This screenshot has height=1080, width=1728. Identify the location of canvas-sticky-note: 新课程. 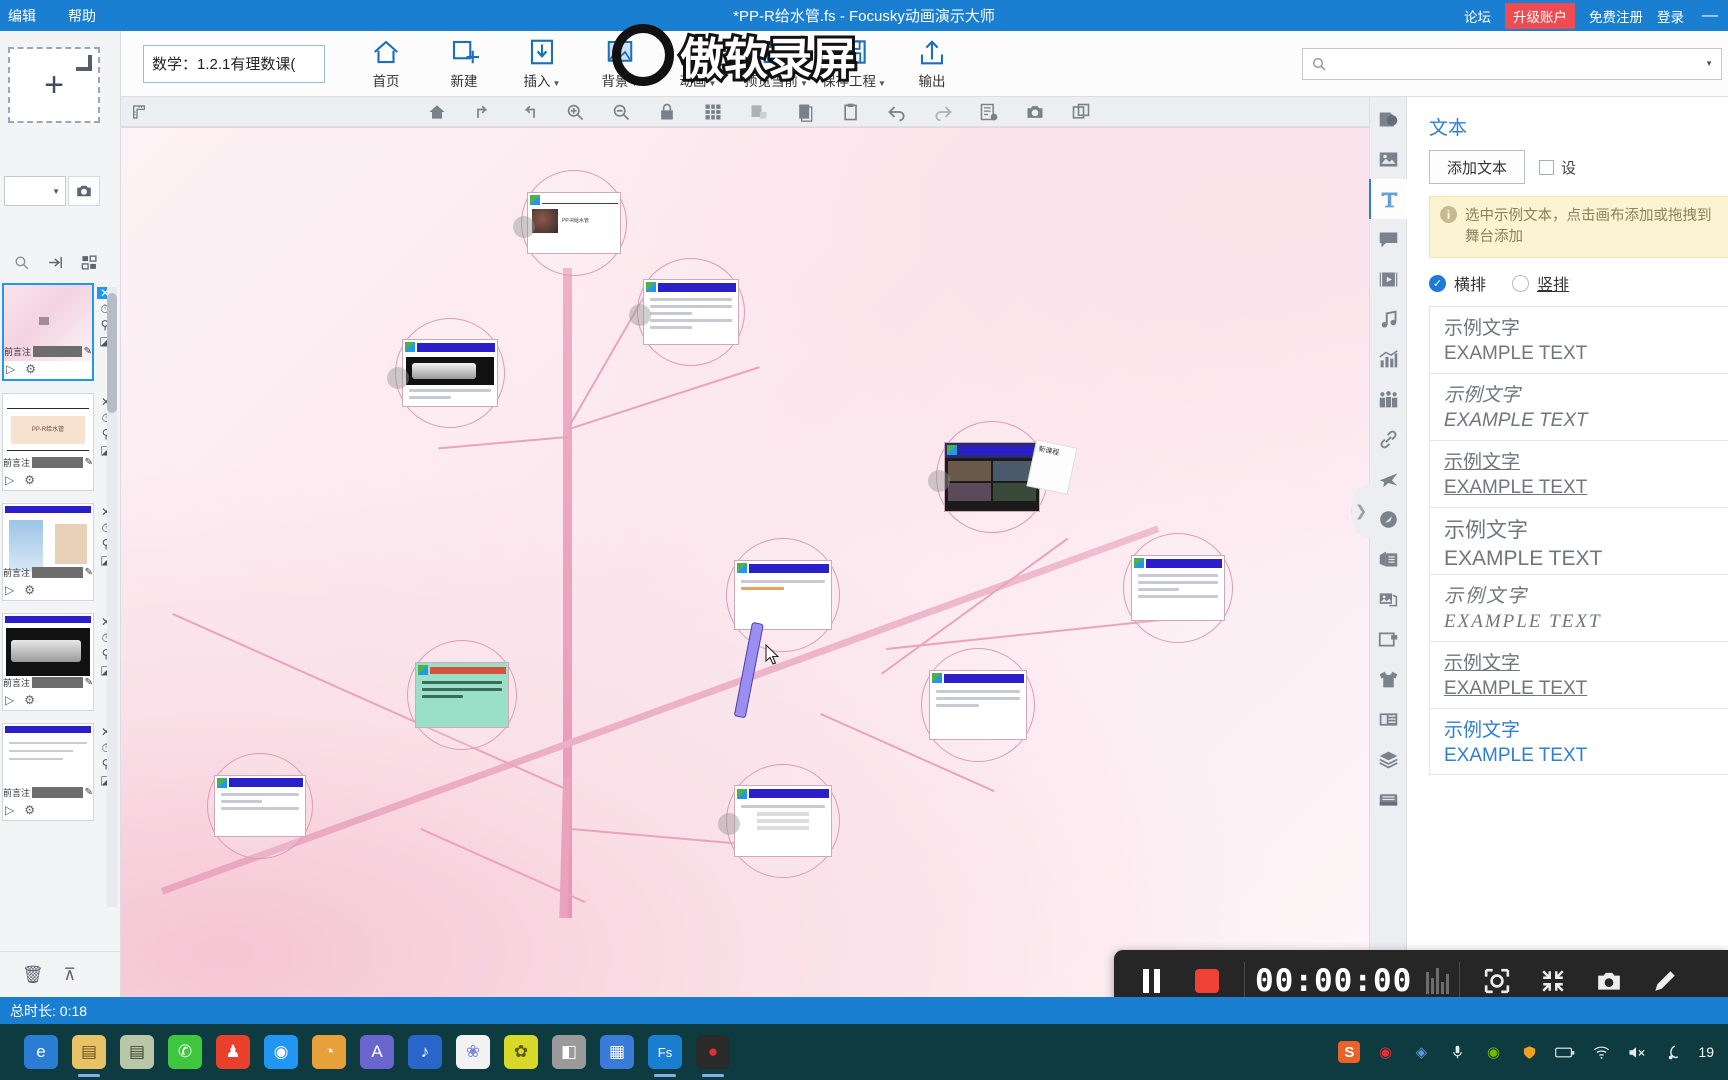
(1052, 467).